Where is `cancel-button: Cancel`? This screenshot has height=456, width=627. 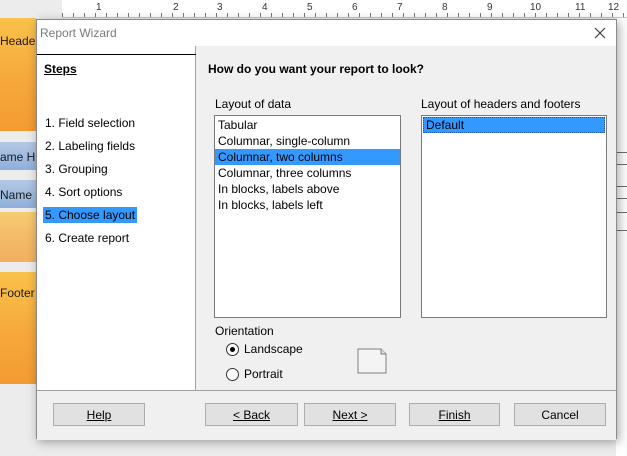 cancel-button: Cancel is located at coordinates (560, 414).